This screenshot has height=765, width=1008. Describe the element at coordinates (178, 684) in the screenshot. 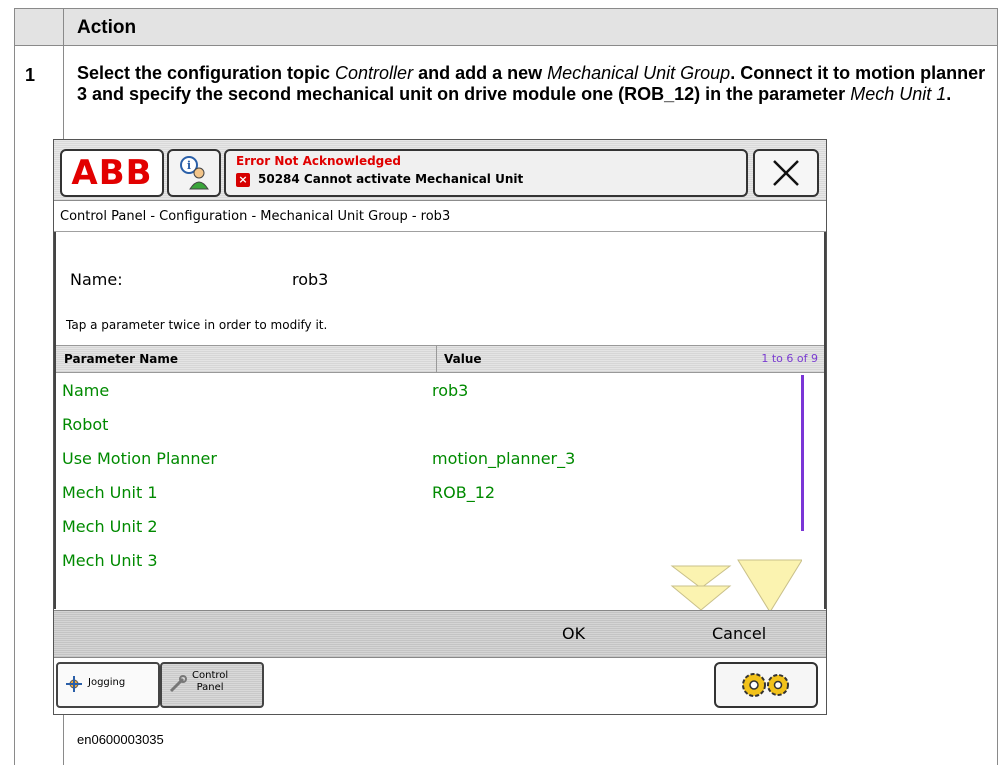

I see `control-panel-icon` at that location.